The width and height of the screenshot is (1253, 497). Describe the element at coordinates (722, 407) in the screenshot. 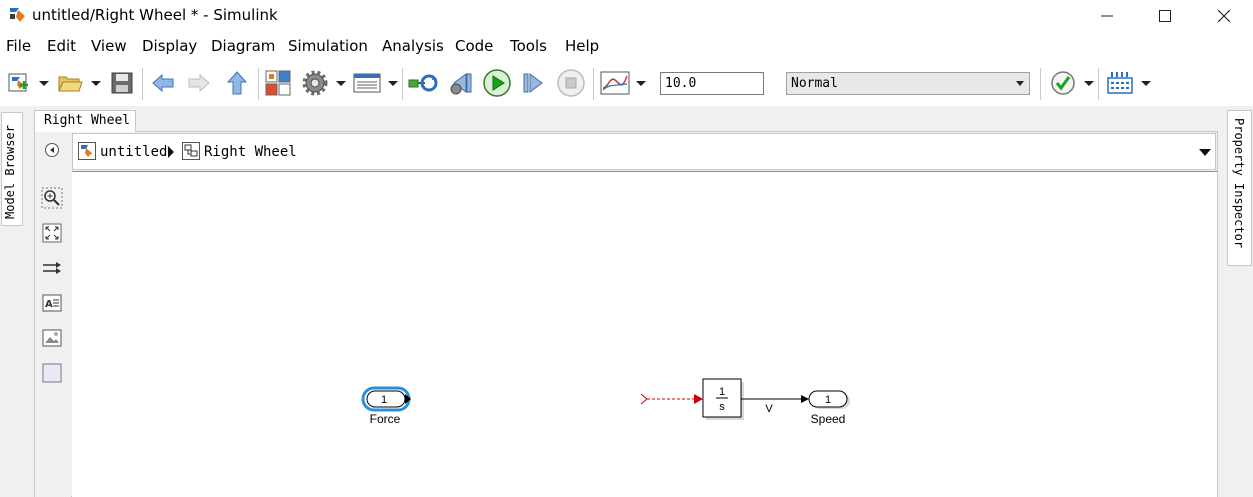

I see `integrator-denominator: s` at that location.